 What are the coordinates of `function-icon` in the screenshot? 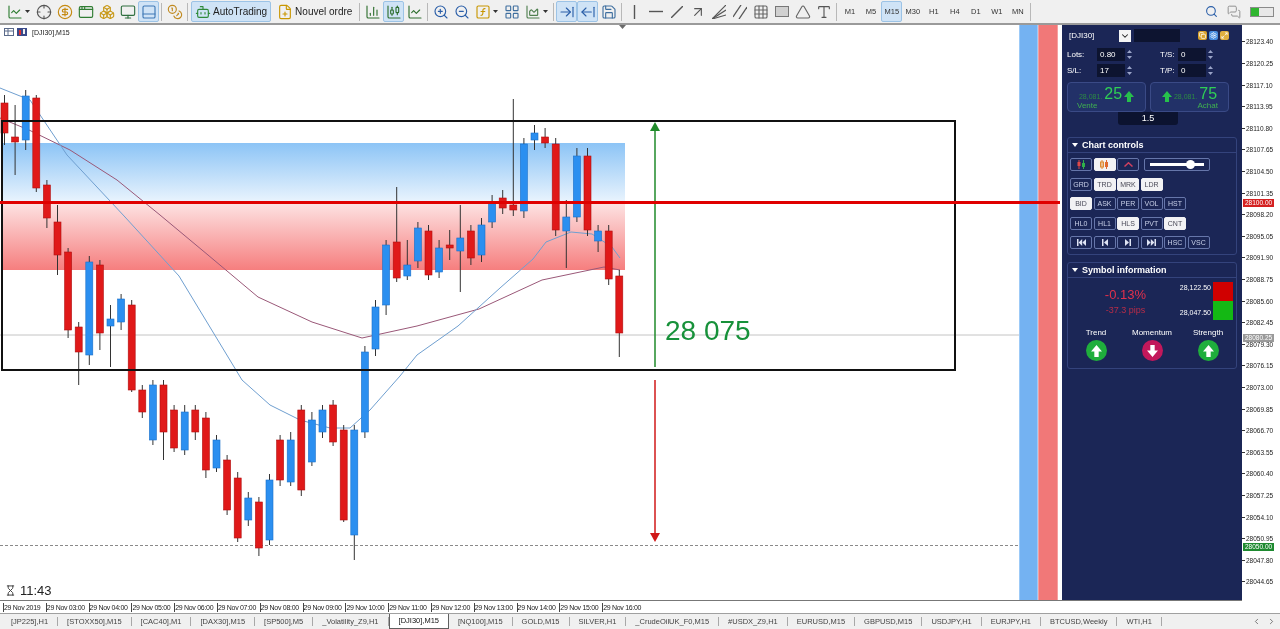 It's located at (483, 11).